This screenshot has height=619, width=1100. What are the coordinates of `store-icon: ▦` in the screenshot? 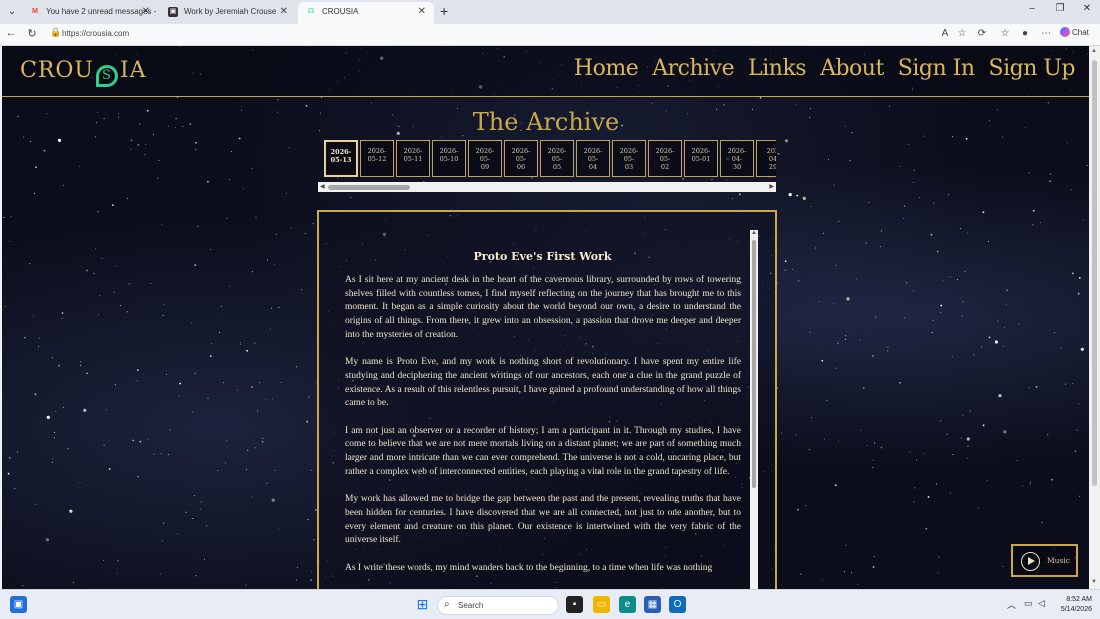 It's located at (652, 604).